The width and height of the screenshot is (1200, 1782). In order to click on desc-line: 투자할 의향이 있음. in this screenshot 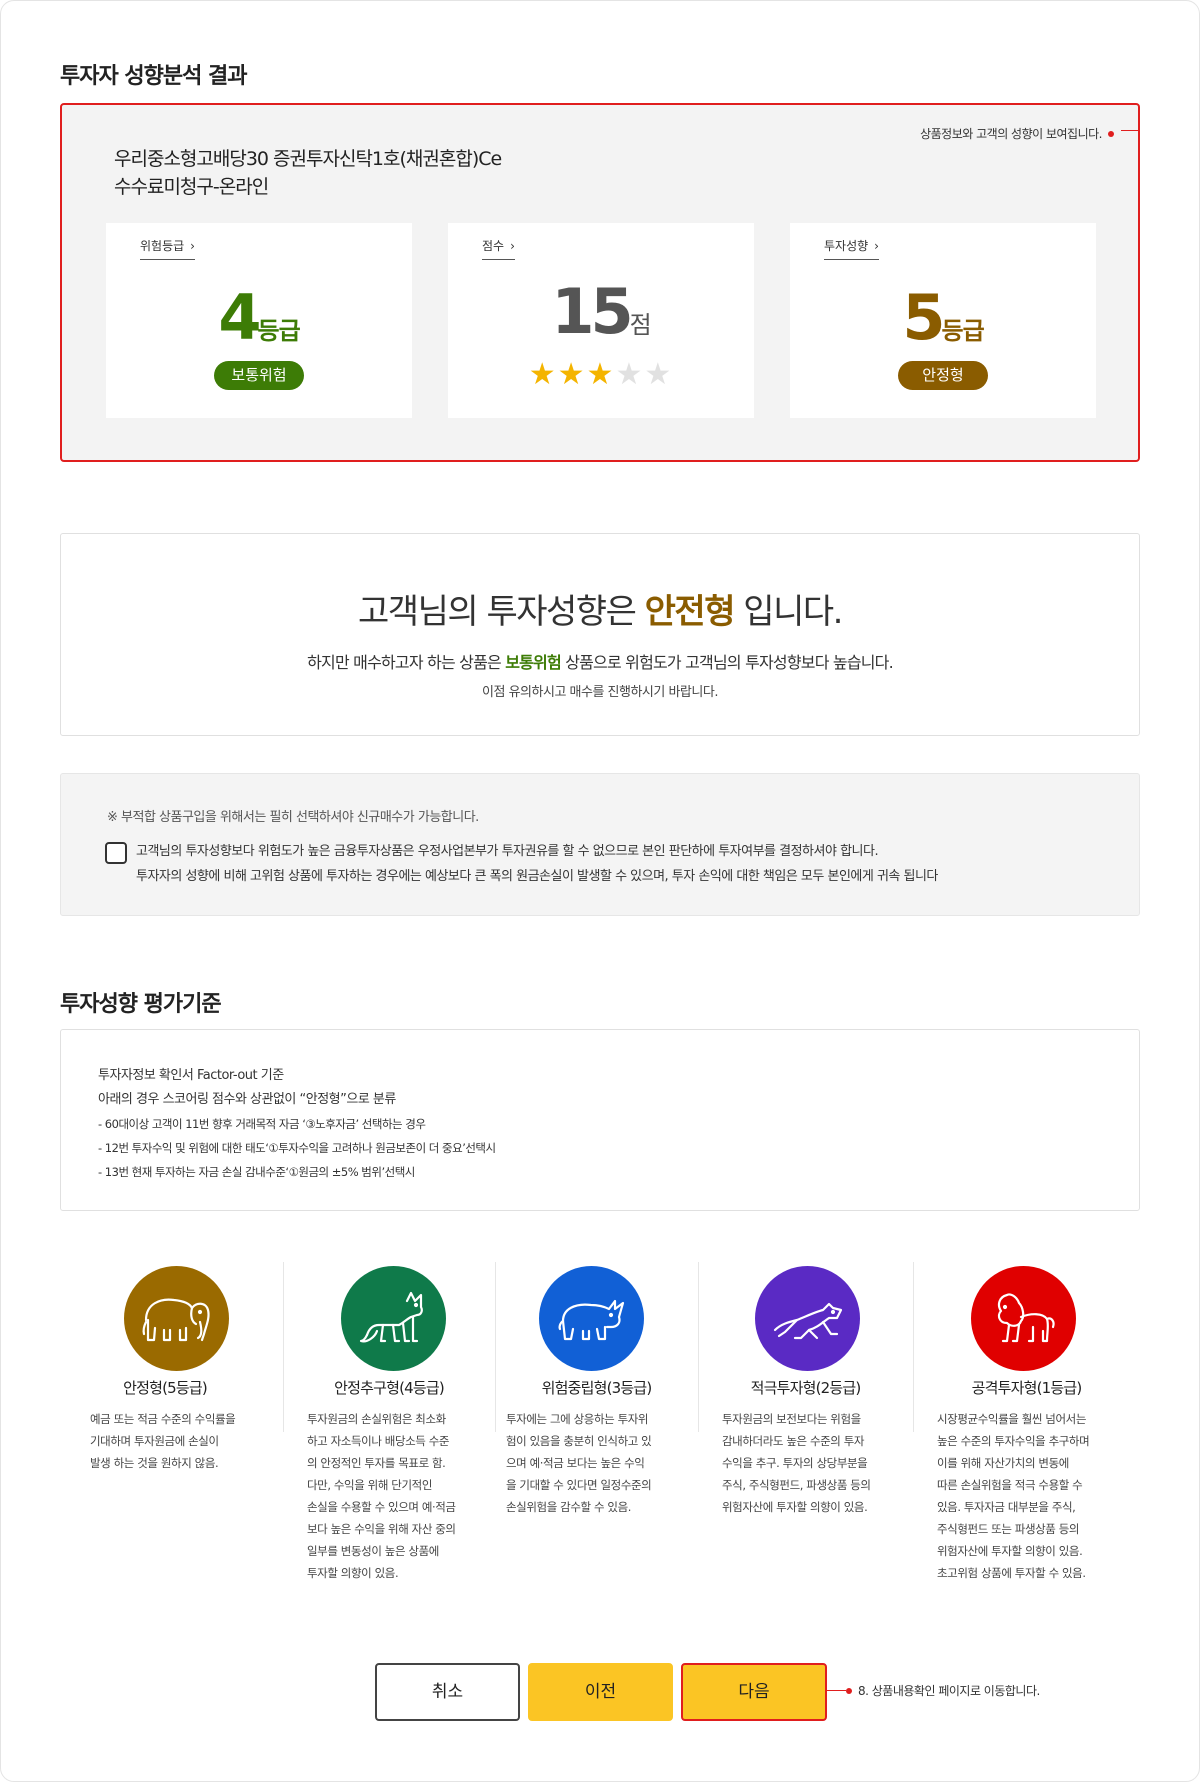, I will do `click(353, 1573)`.